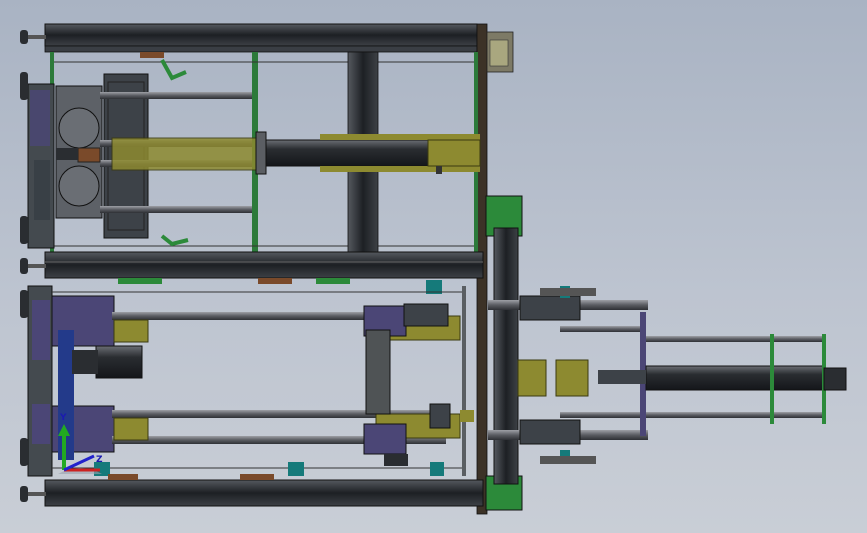  What do you see at coordinates (722, 379) in the screenshot?
I see `right-cylinder-assembly` at bounding box center [722, 379].